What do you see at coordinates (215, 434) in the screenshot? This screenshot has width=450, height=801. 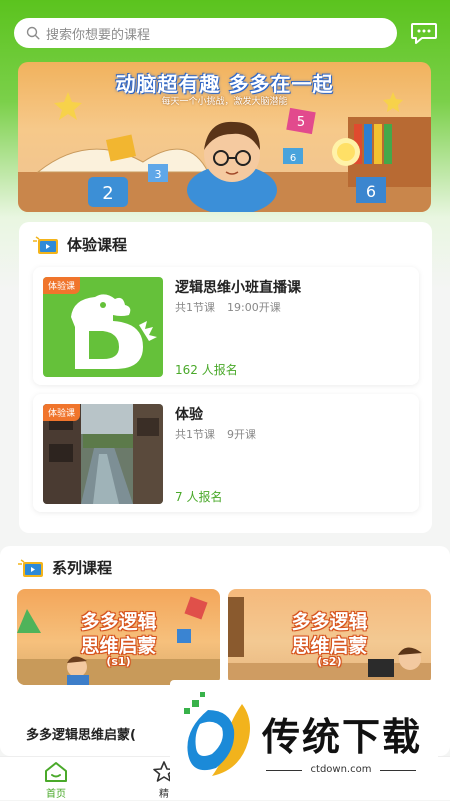 I see `course-meta: 共1节课 9开课` at bounding box center [215, 434].